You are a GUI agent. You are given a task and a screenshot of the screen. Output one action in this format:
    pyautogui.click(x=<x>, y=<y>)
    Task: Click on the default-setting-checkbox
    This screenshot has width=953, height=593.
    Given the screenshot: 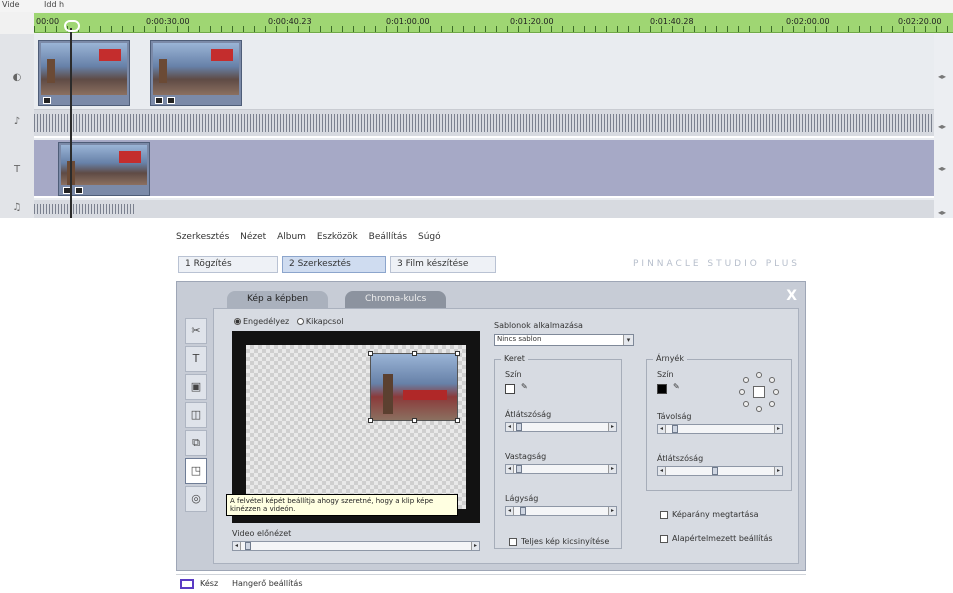 What is the action you would take?
    pyautogui.click(x=664, y=539)
    